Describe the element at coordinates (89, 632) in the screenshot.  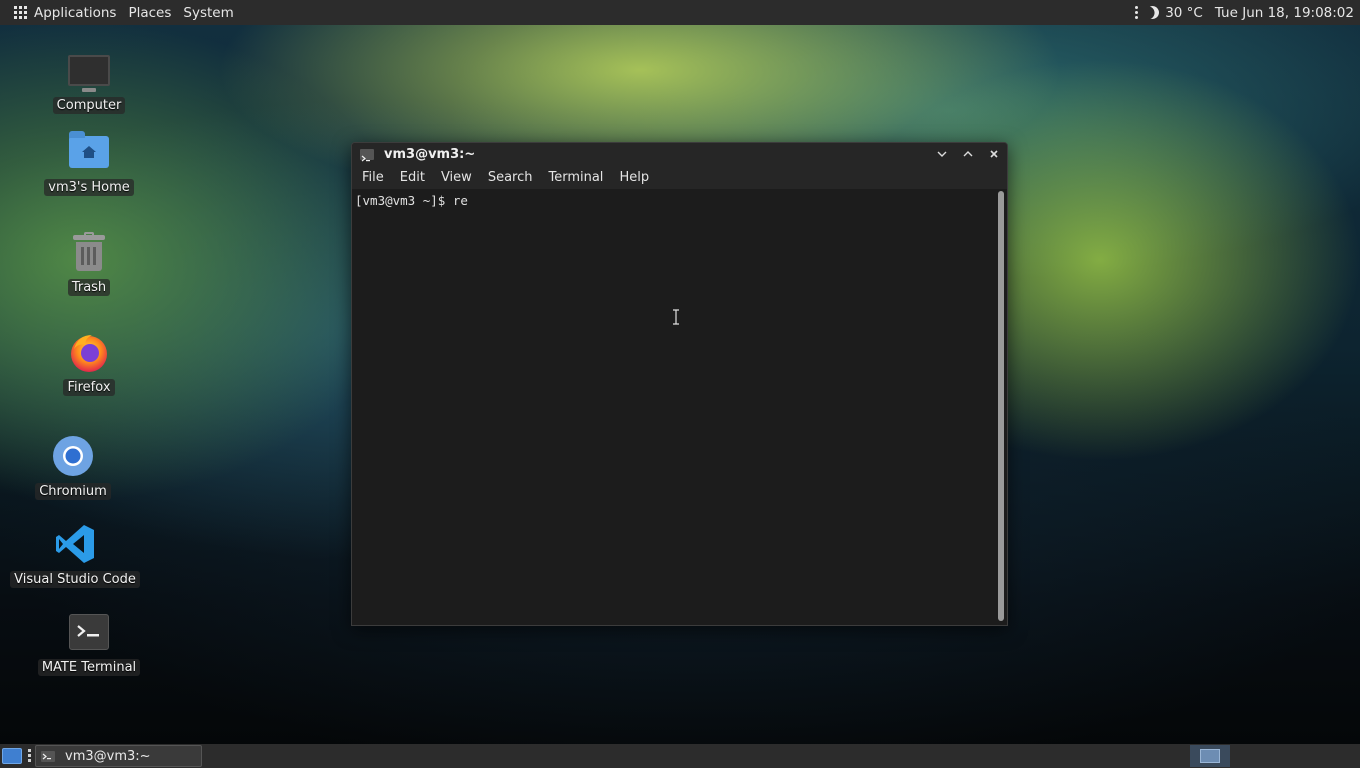
I see `terminal-icon` at that location.